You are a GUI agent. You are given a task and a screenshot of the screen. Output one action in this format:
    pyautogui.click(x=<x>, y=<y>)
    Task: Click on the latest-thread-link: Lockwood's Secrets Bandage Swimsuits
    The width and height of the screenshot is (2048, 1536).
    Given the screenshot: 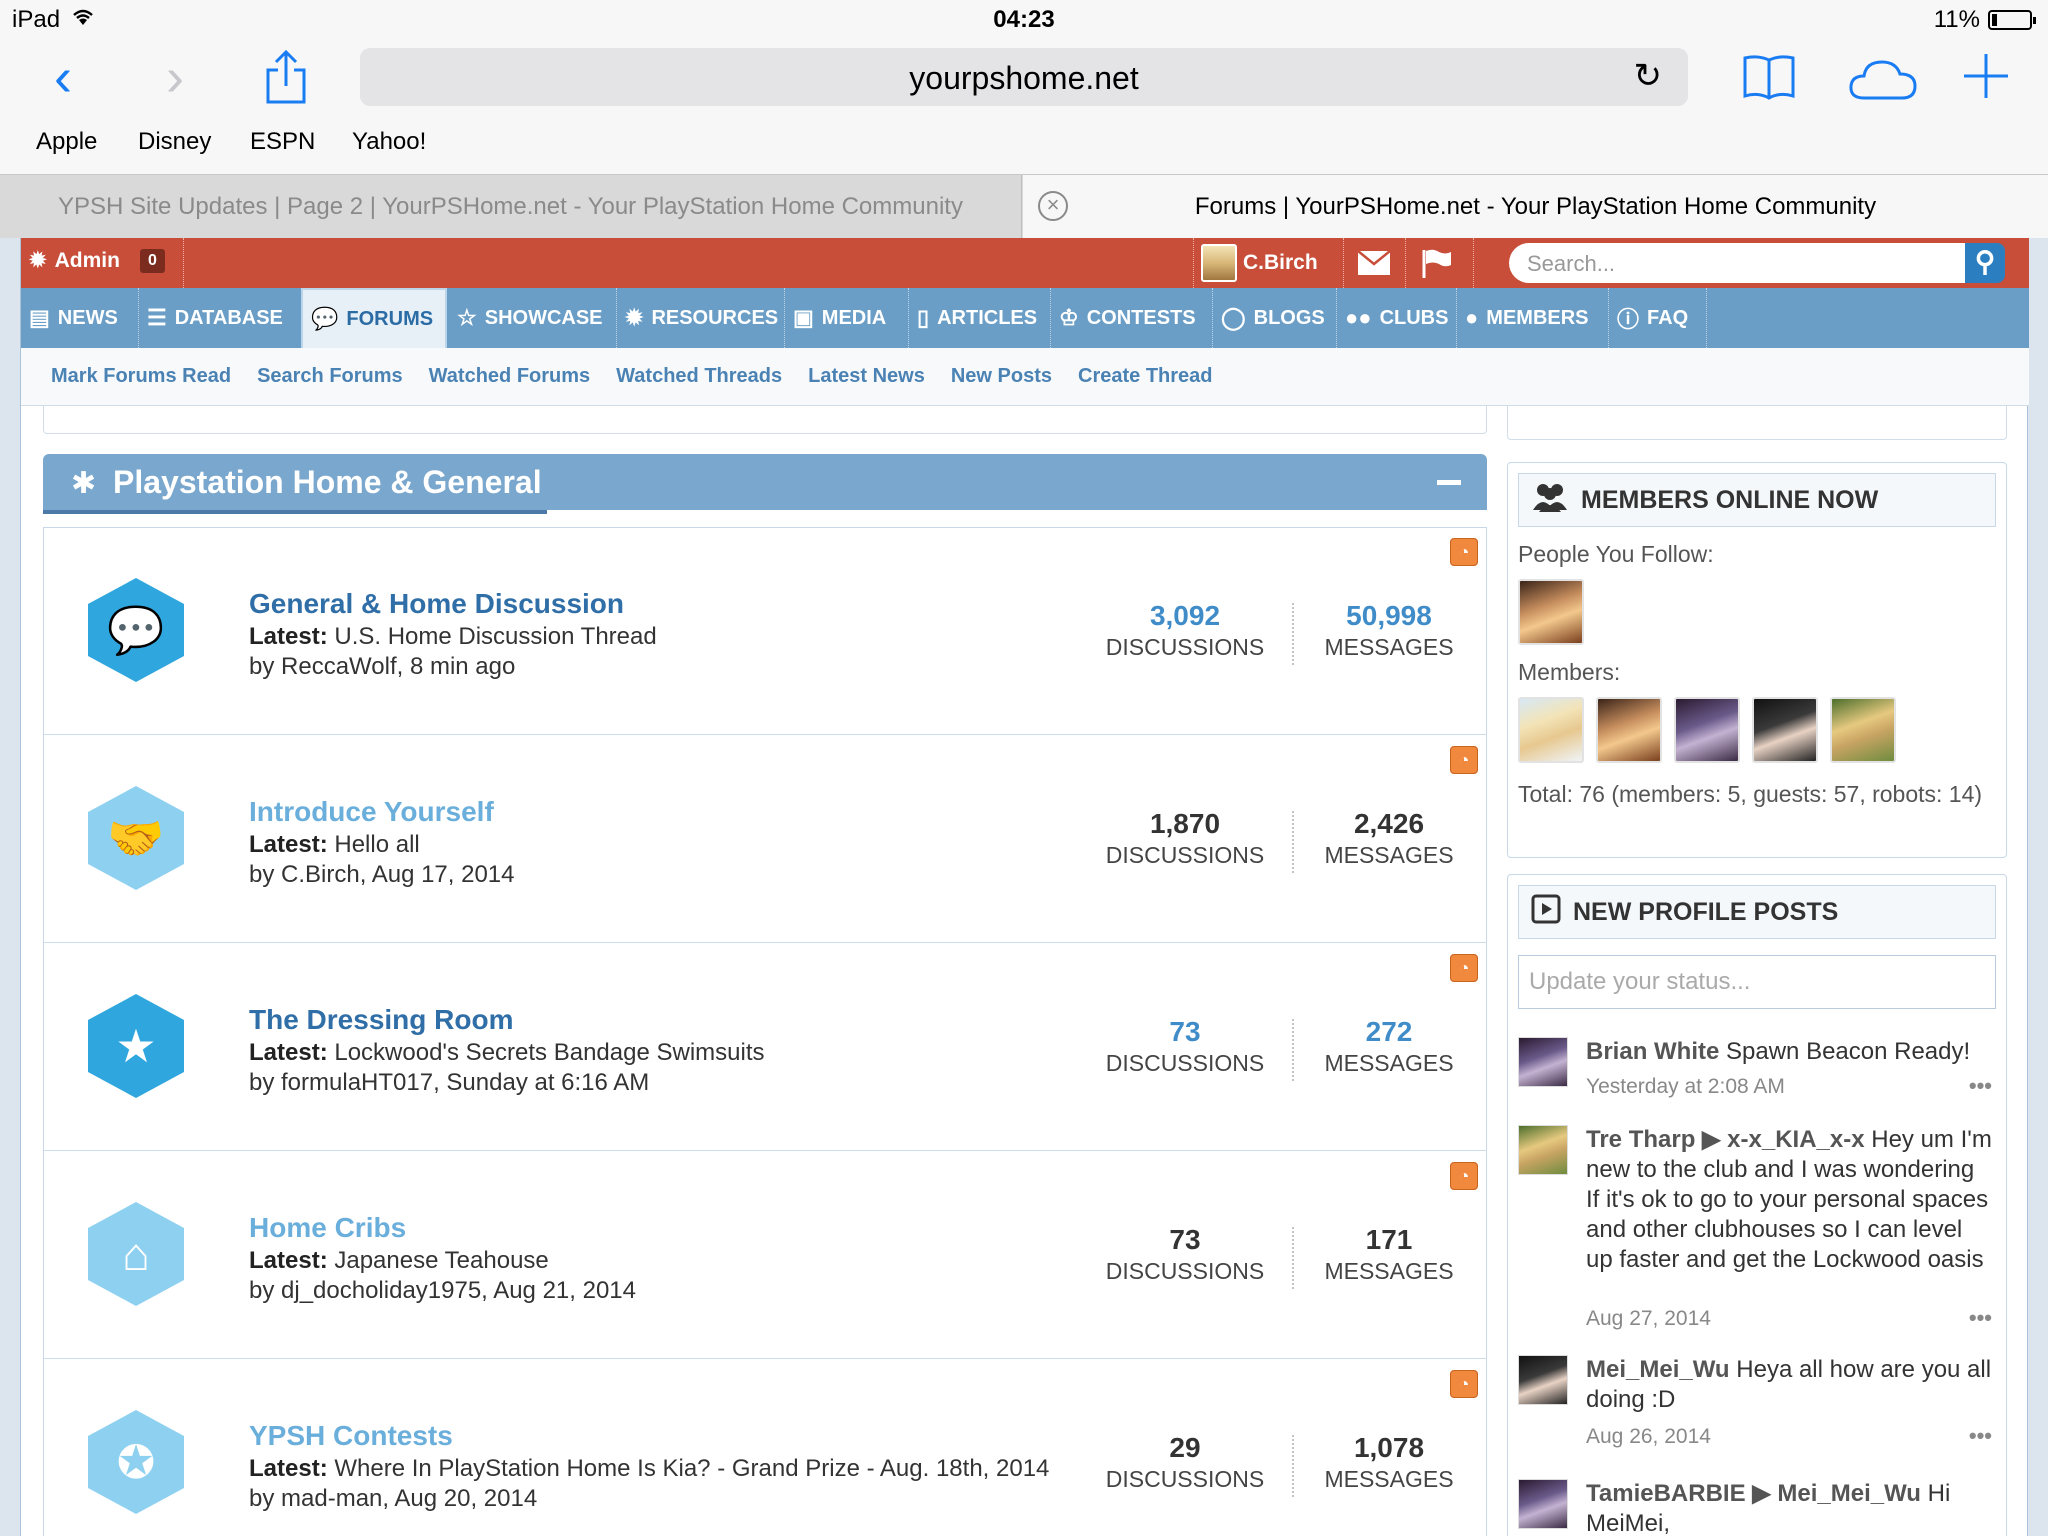 What is the action you would take?
    pyautogui.click(x=549, y=1052)
    